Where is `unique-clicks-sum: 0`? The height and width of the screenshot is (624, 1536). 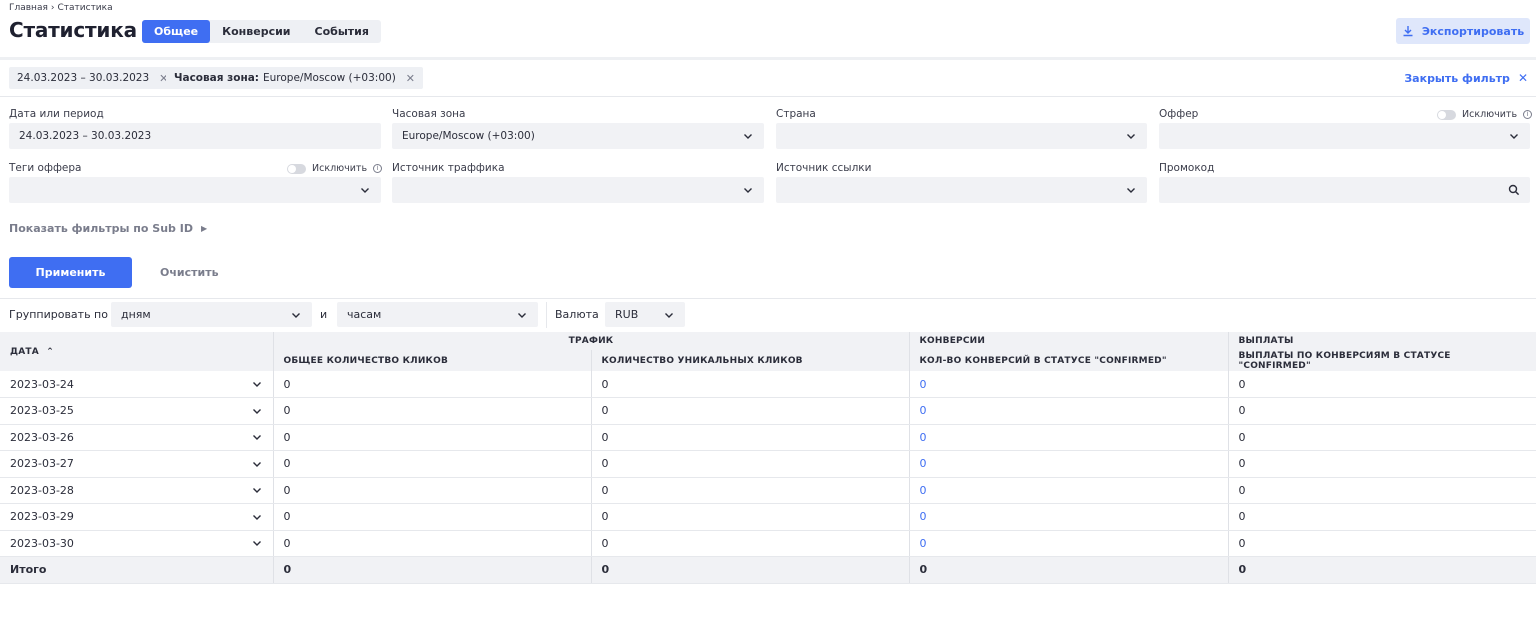
unique-clicks-sum: 0 is located at coordinates (749, 570).